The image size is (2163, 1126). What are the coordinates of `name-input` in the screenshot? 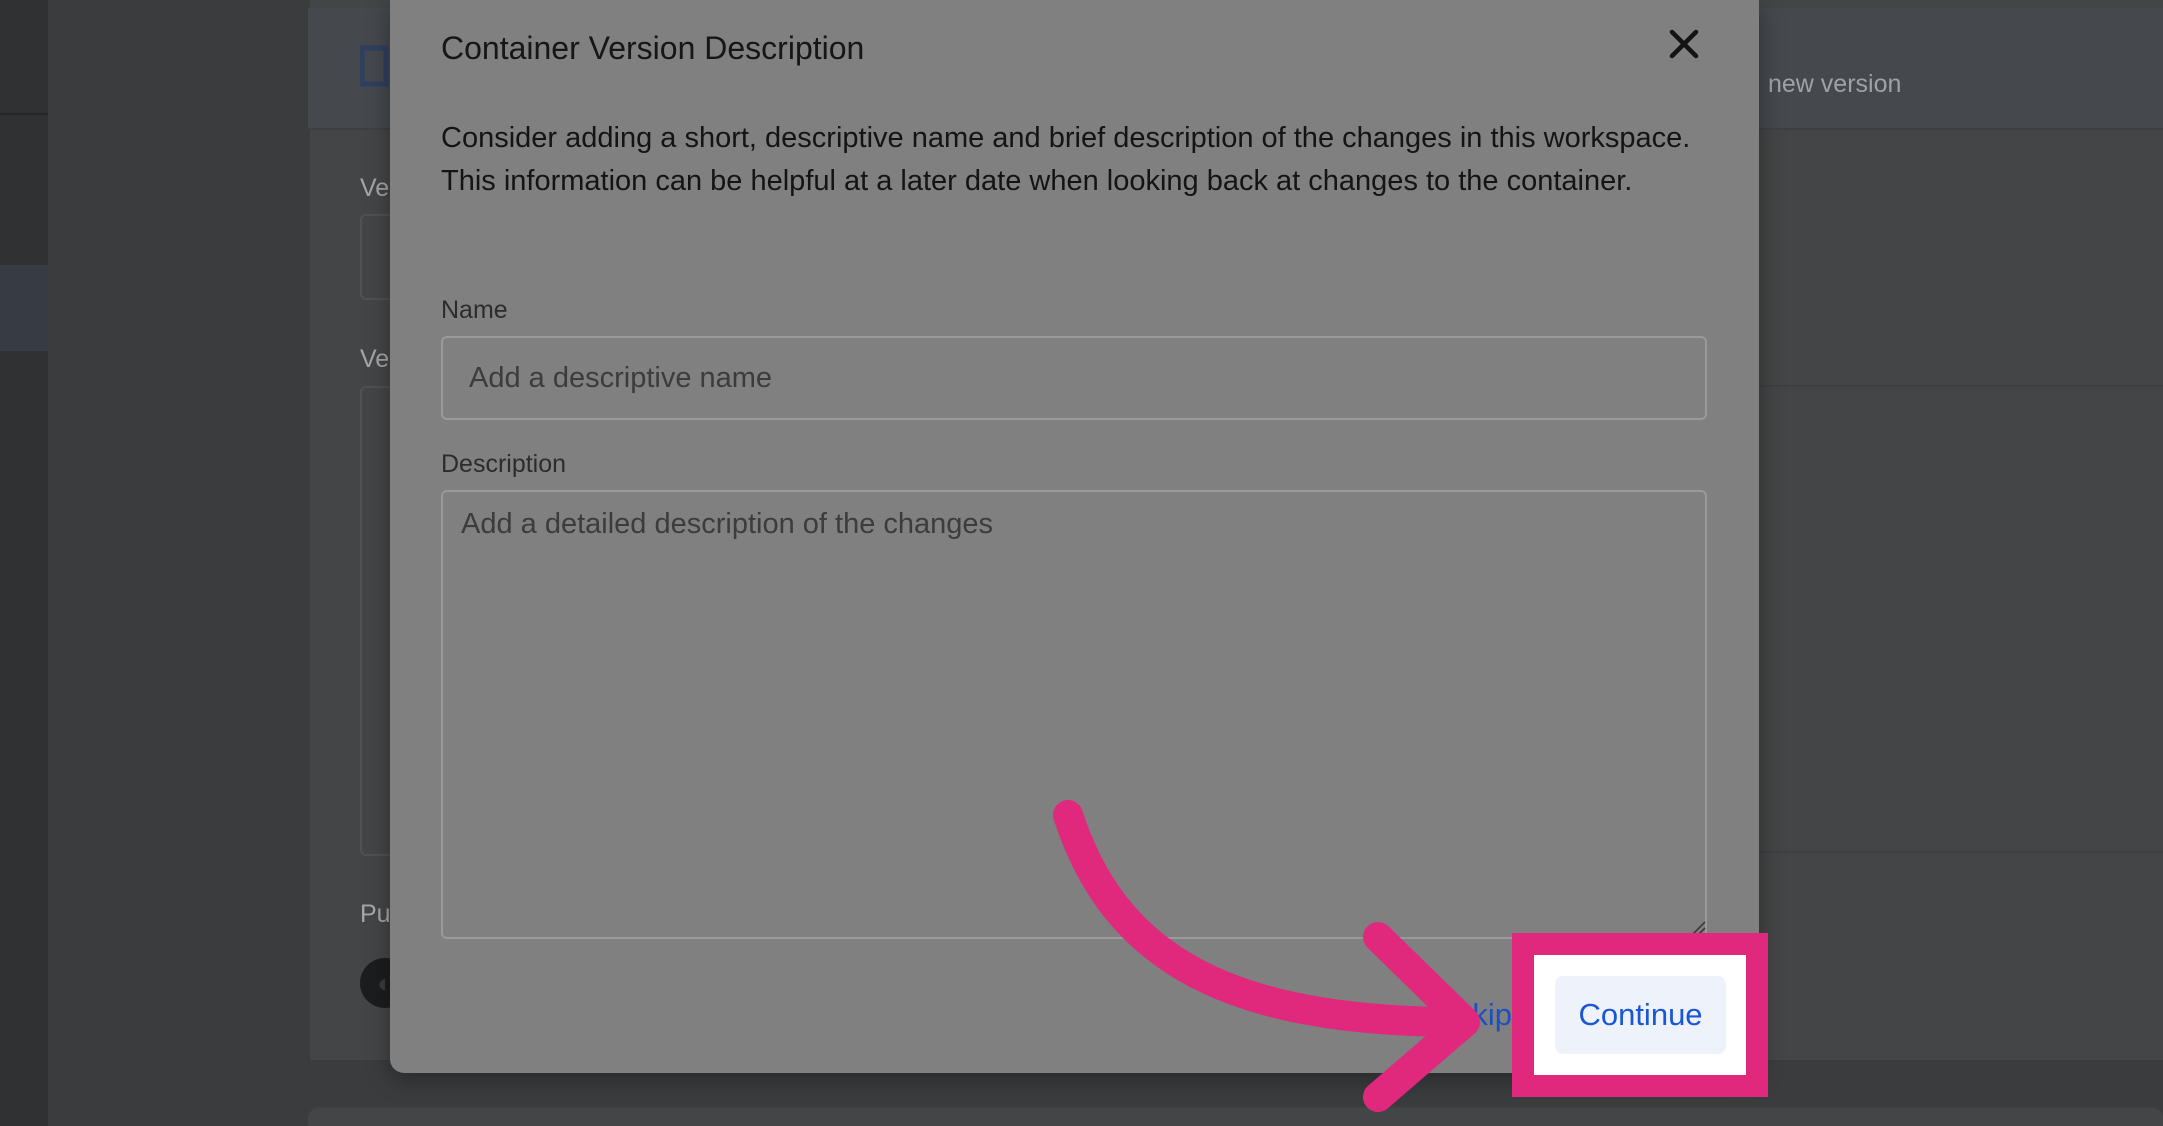 It's located at (1074, 378).